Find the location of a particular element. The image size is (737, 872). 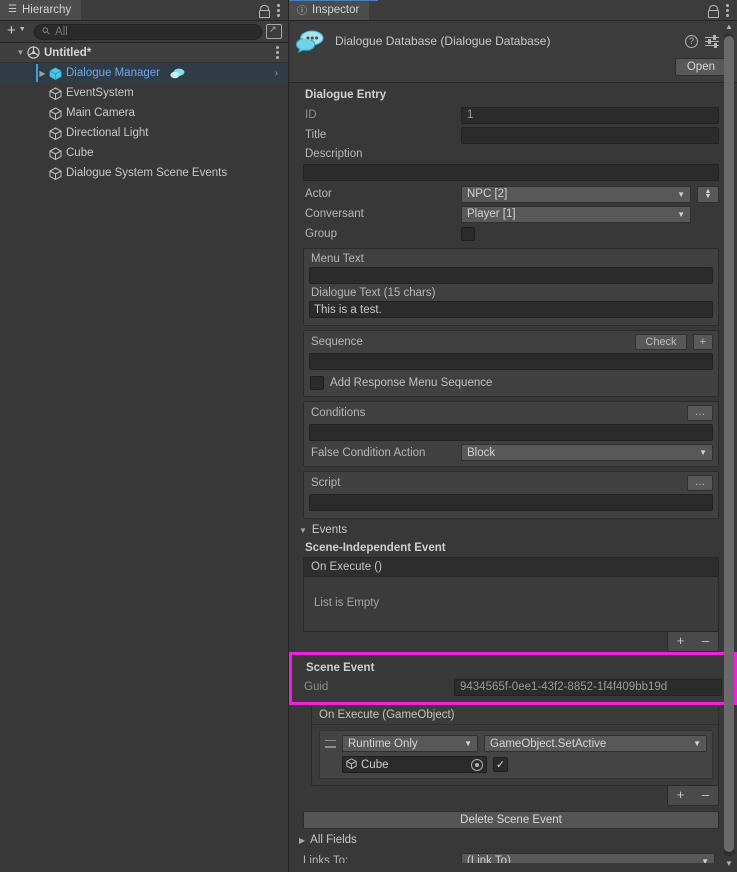

field-row-description: Description is located at coordinates (513, 154).